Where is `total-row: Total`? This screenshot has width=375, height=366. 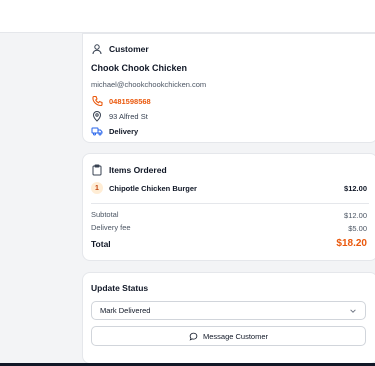 total-row: Total is located at coordinates (101, 244).